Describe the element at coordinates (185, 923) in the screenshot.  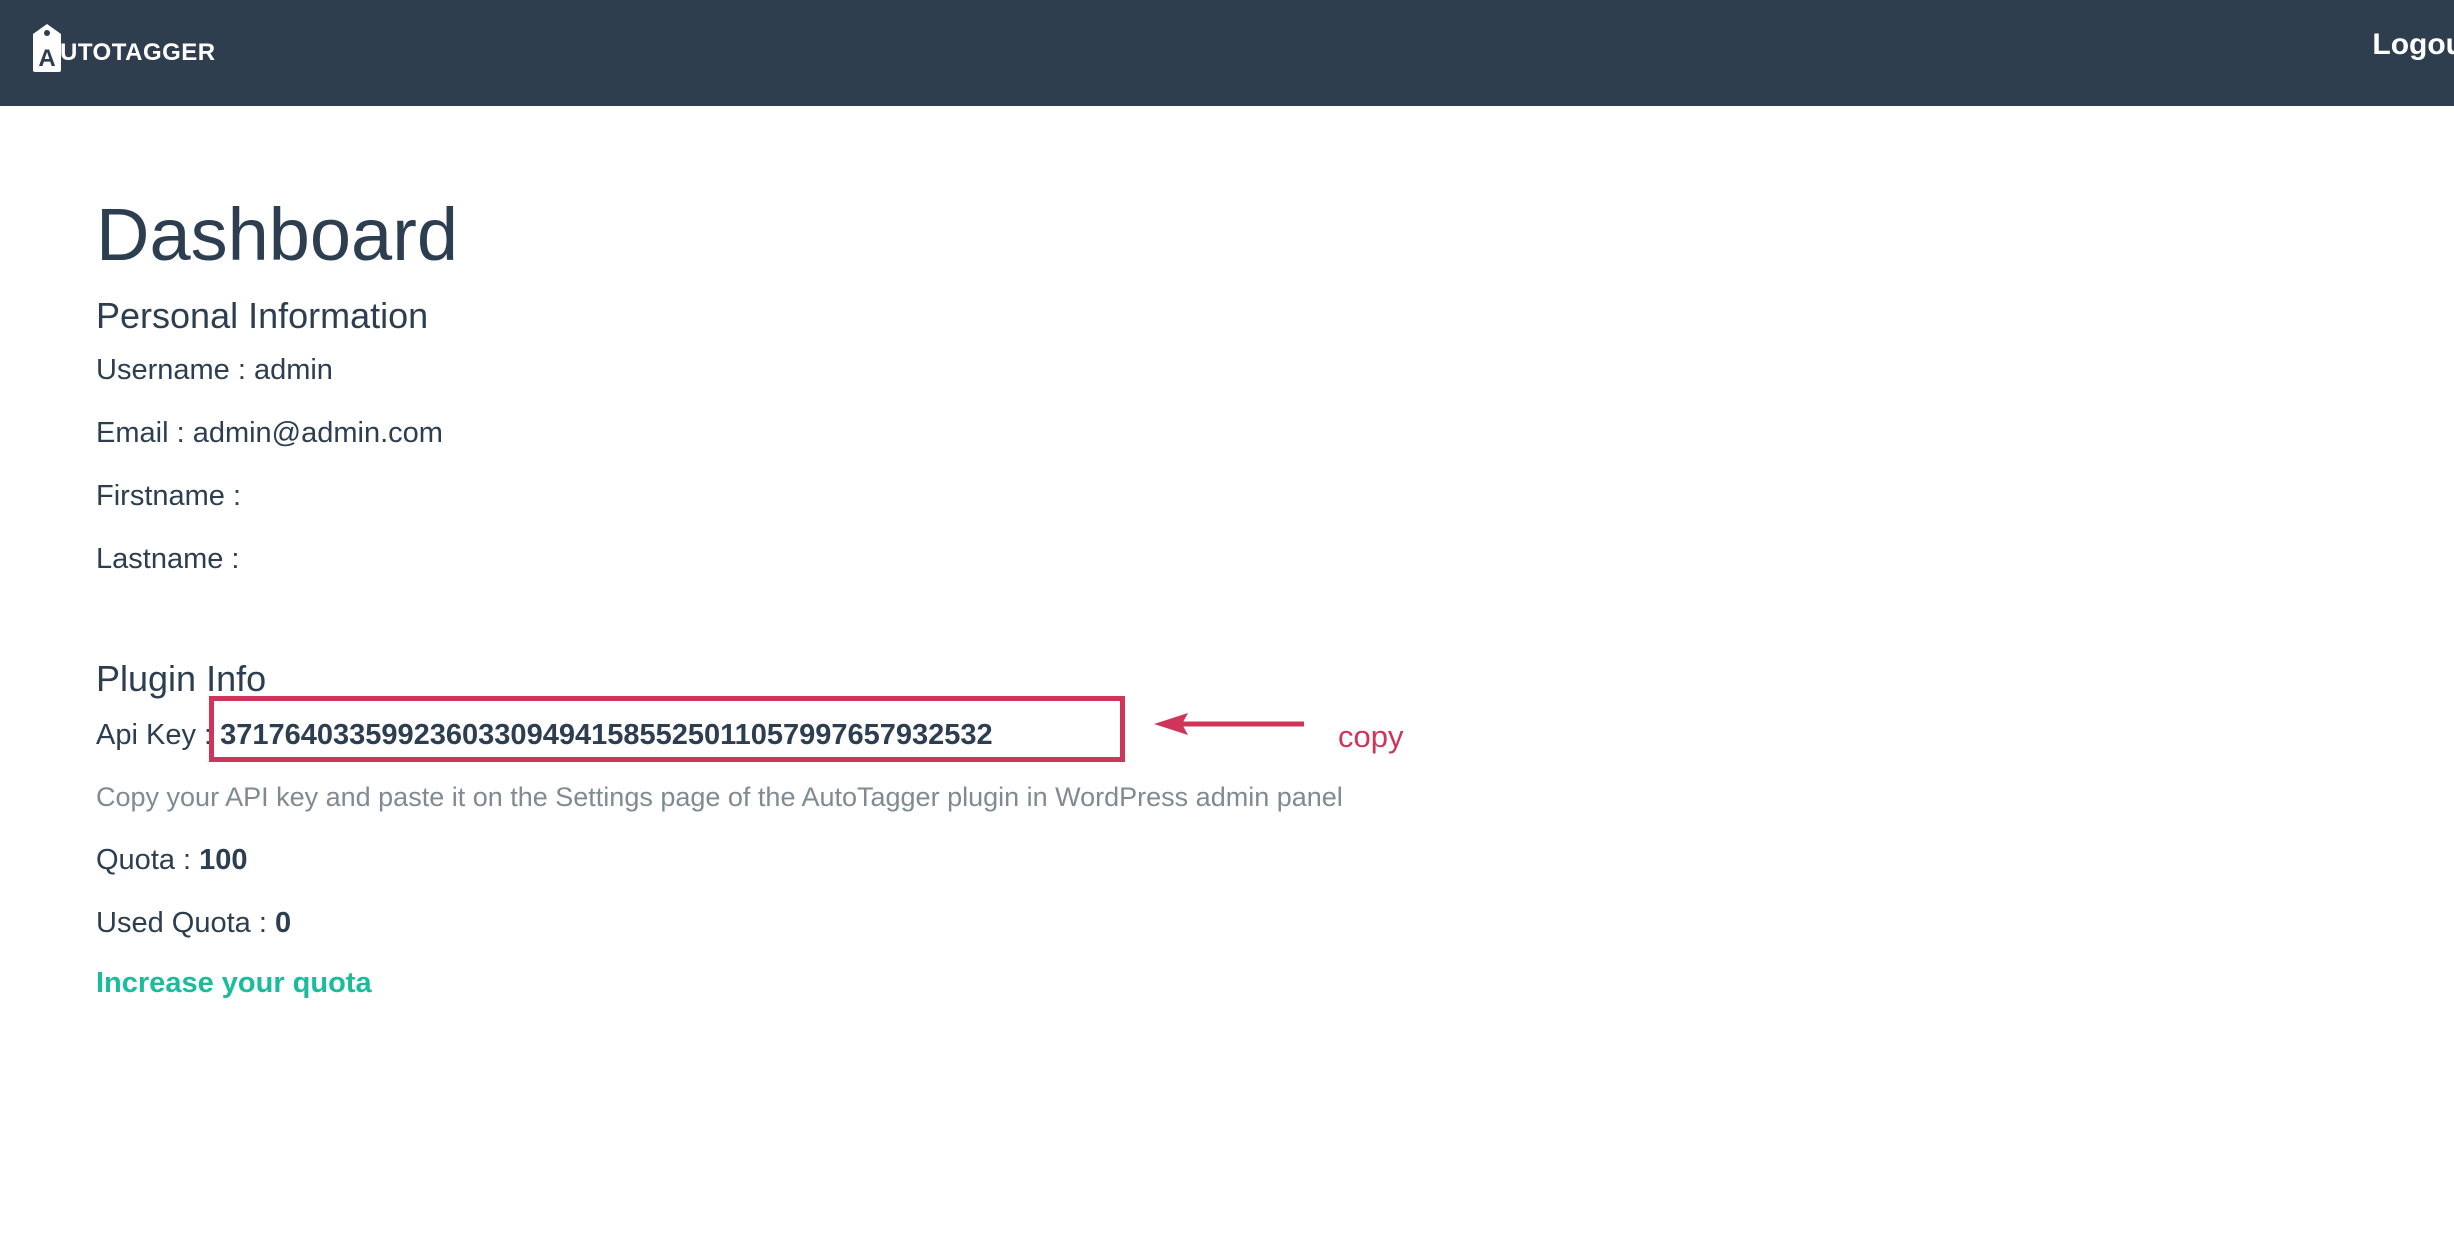
I see `used-quota-label: Used Quota :` at that location.